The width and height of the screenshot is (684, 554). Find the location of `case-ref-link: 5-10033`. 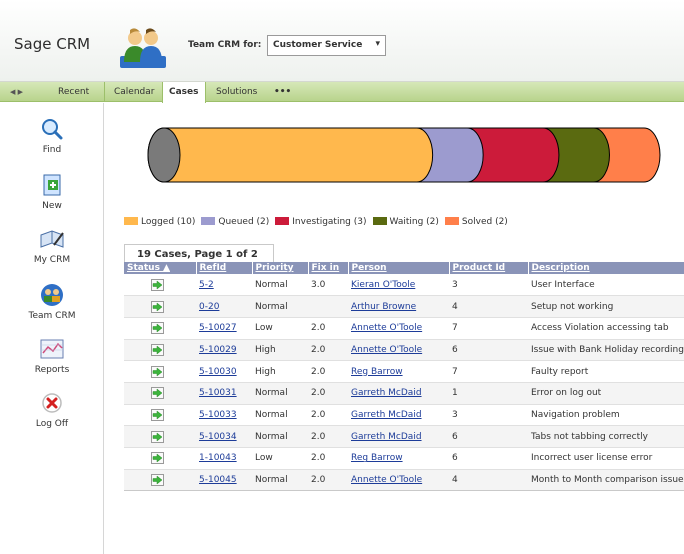

case-ref-link: 5-10033 is located at coordinates (218, 415).